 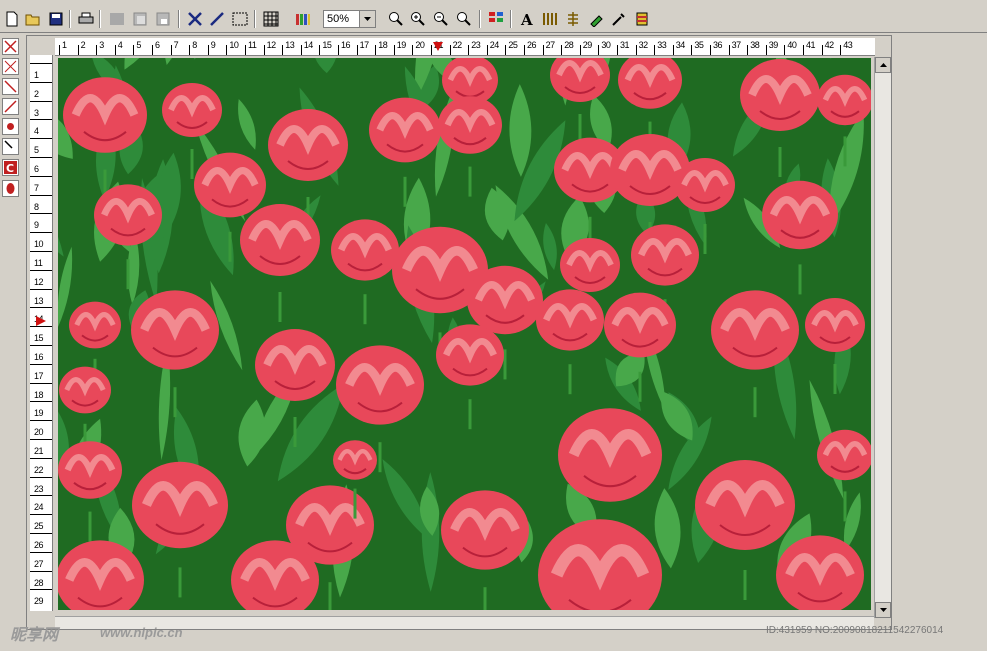 I want to click on stitch-fill-button, so click(x=550, y=19).